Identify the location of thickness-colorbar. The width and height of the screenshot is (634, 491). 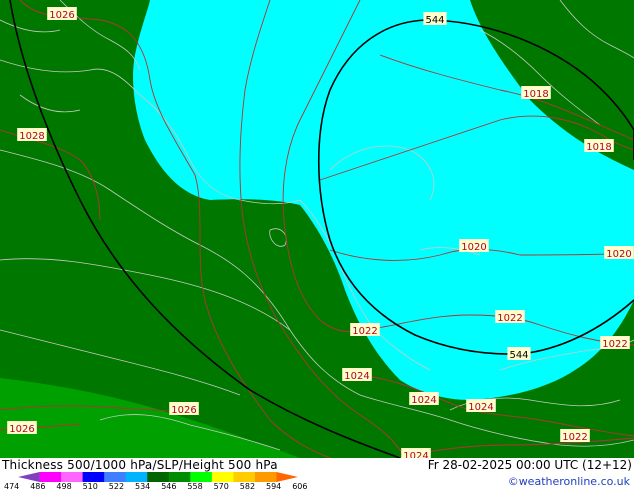
(158, 477).